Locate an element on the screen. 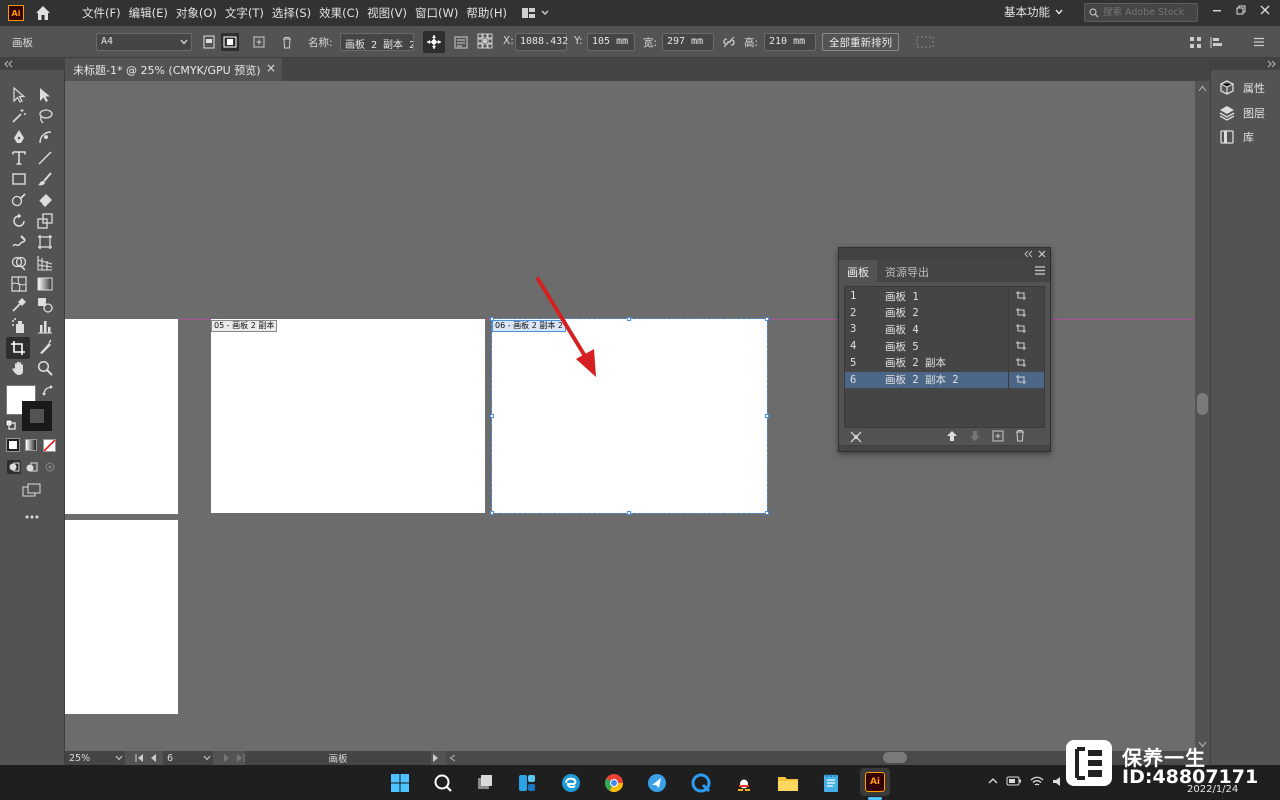 The image size is (1280, 800). more-tools-icon is located at coordinates (32, 517).